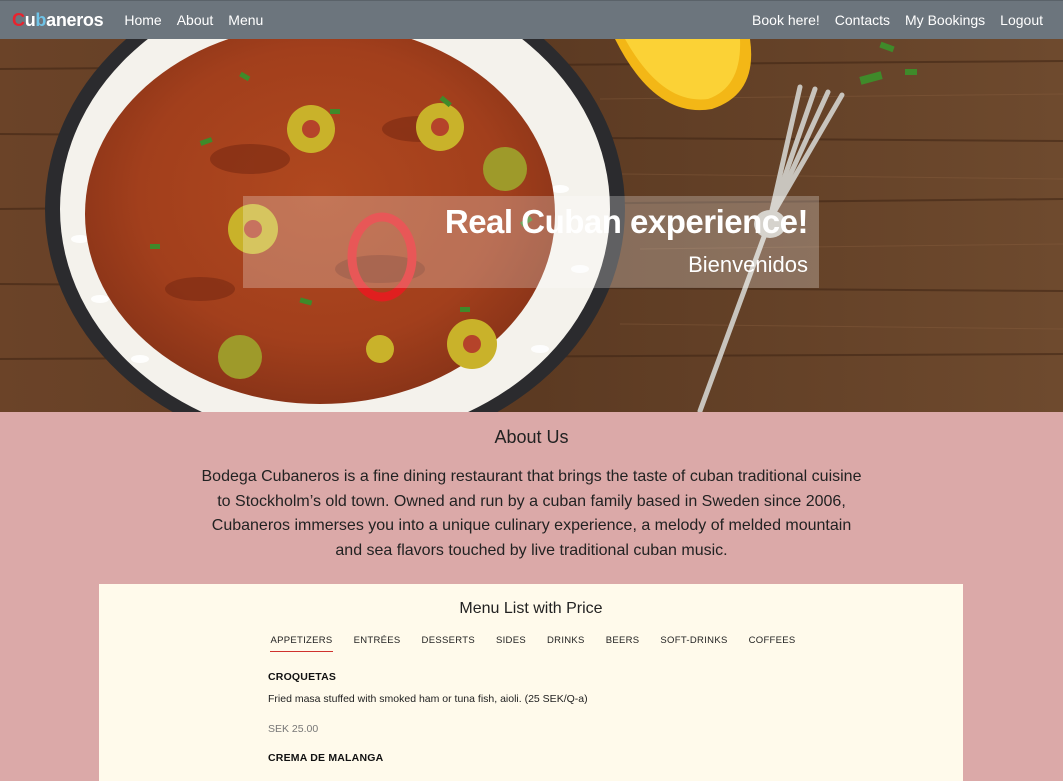 This screenshot has width=1063, height=781. I want to click on brand-logo: Cubaneros, so click(58, 20).